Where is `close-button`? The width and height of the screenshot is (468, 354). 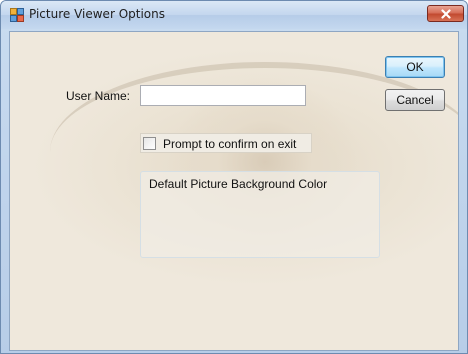 close-button is located at coordinates (445, 13).